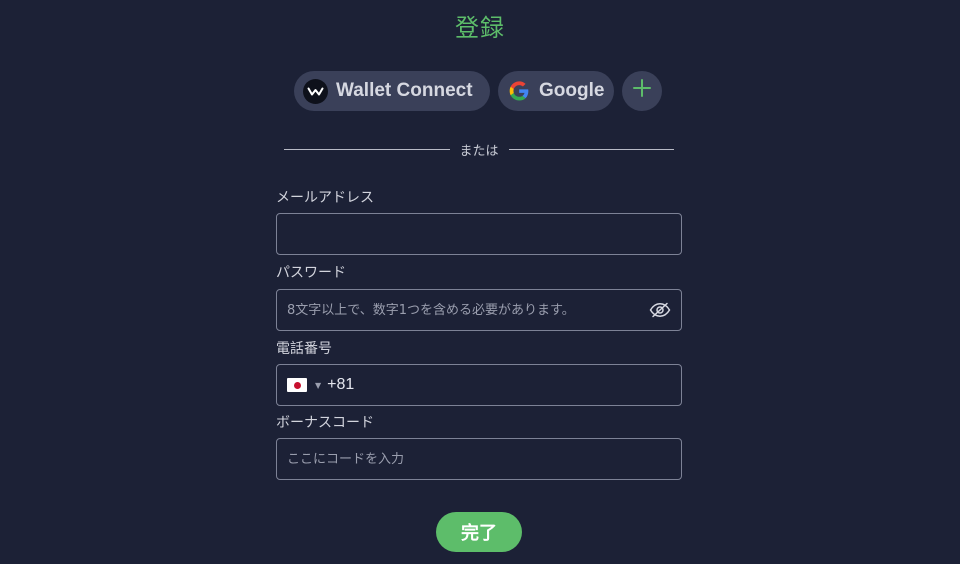 Image resolution: width=960 pixels, height=564 pixels. What do you see at coordinates (480, 28) in the screenshot?
I see `page-title: 登録` at bounding box center [480, 28].